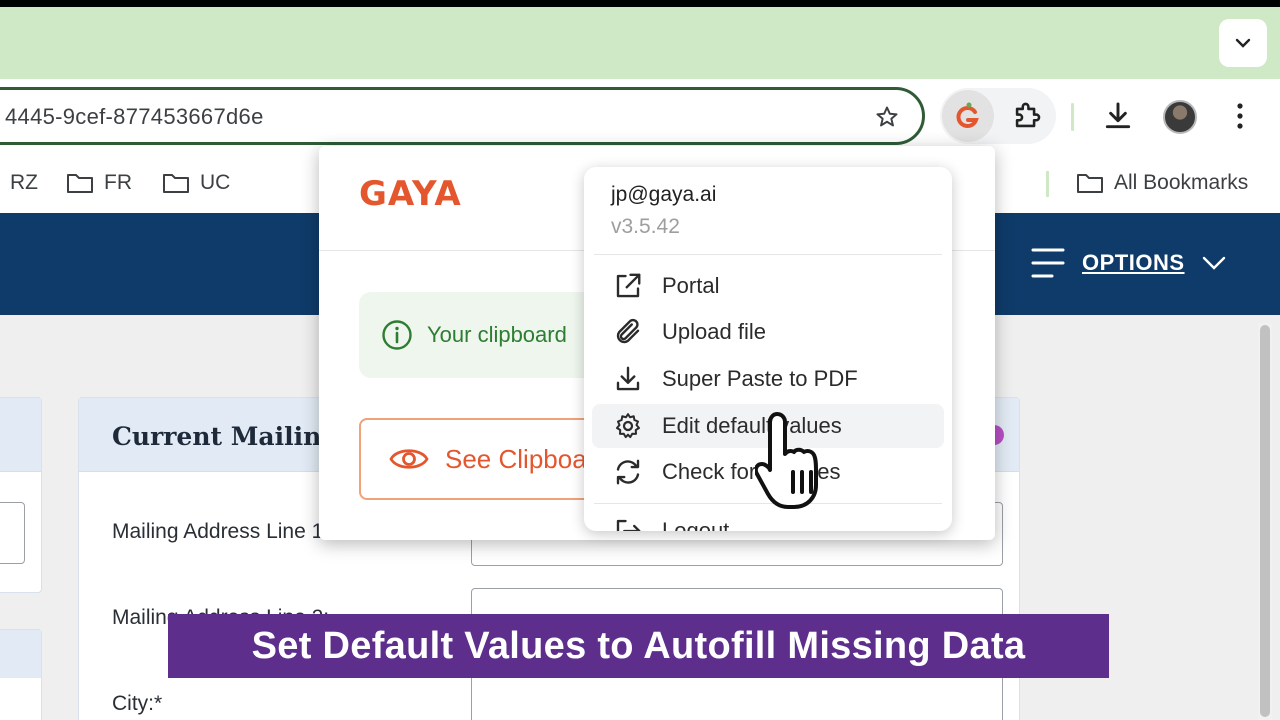 This screenshot has height=720, width=1280. What do you see at coordinates (20, 654) in the screenshot?
I see `side-card-lower-header` at bounding box center [20, 654].